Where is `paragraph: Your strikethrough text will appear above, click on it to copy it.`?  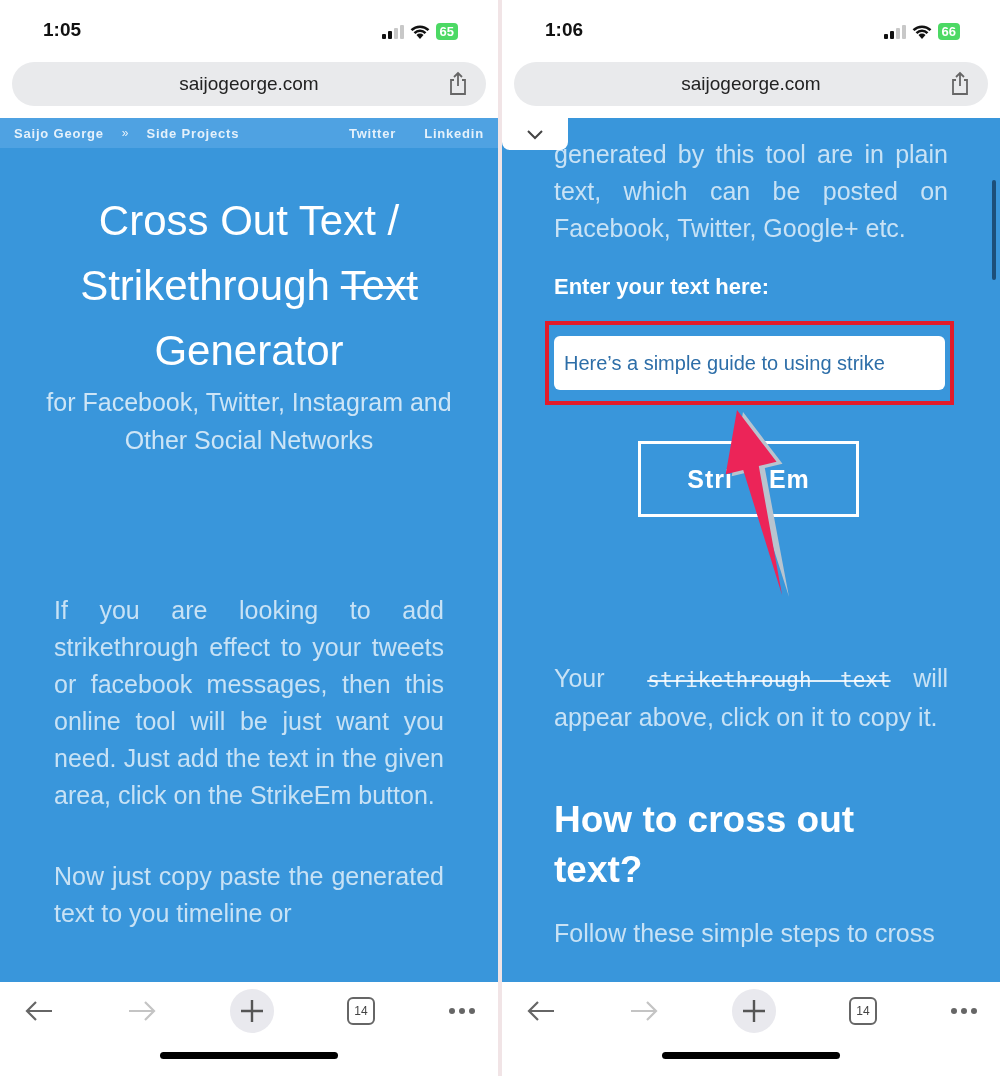
paragraph: Your strikethrough text will appear above, click on it to copy it. is located at coordinates (751, 698).